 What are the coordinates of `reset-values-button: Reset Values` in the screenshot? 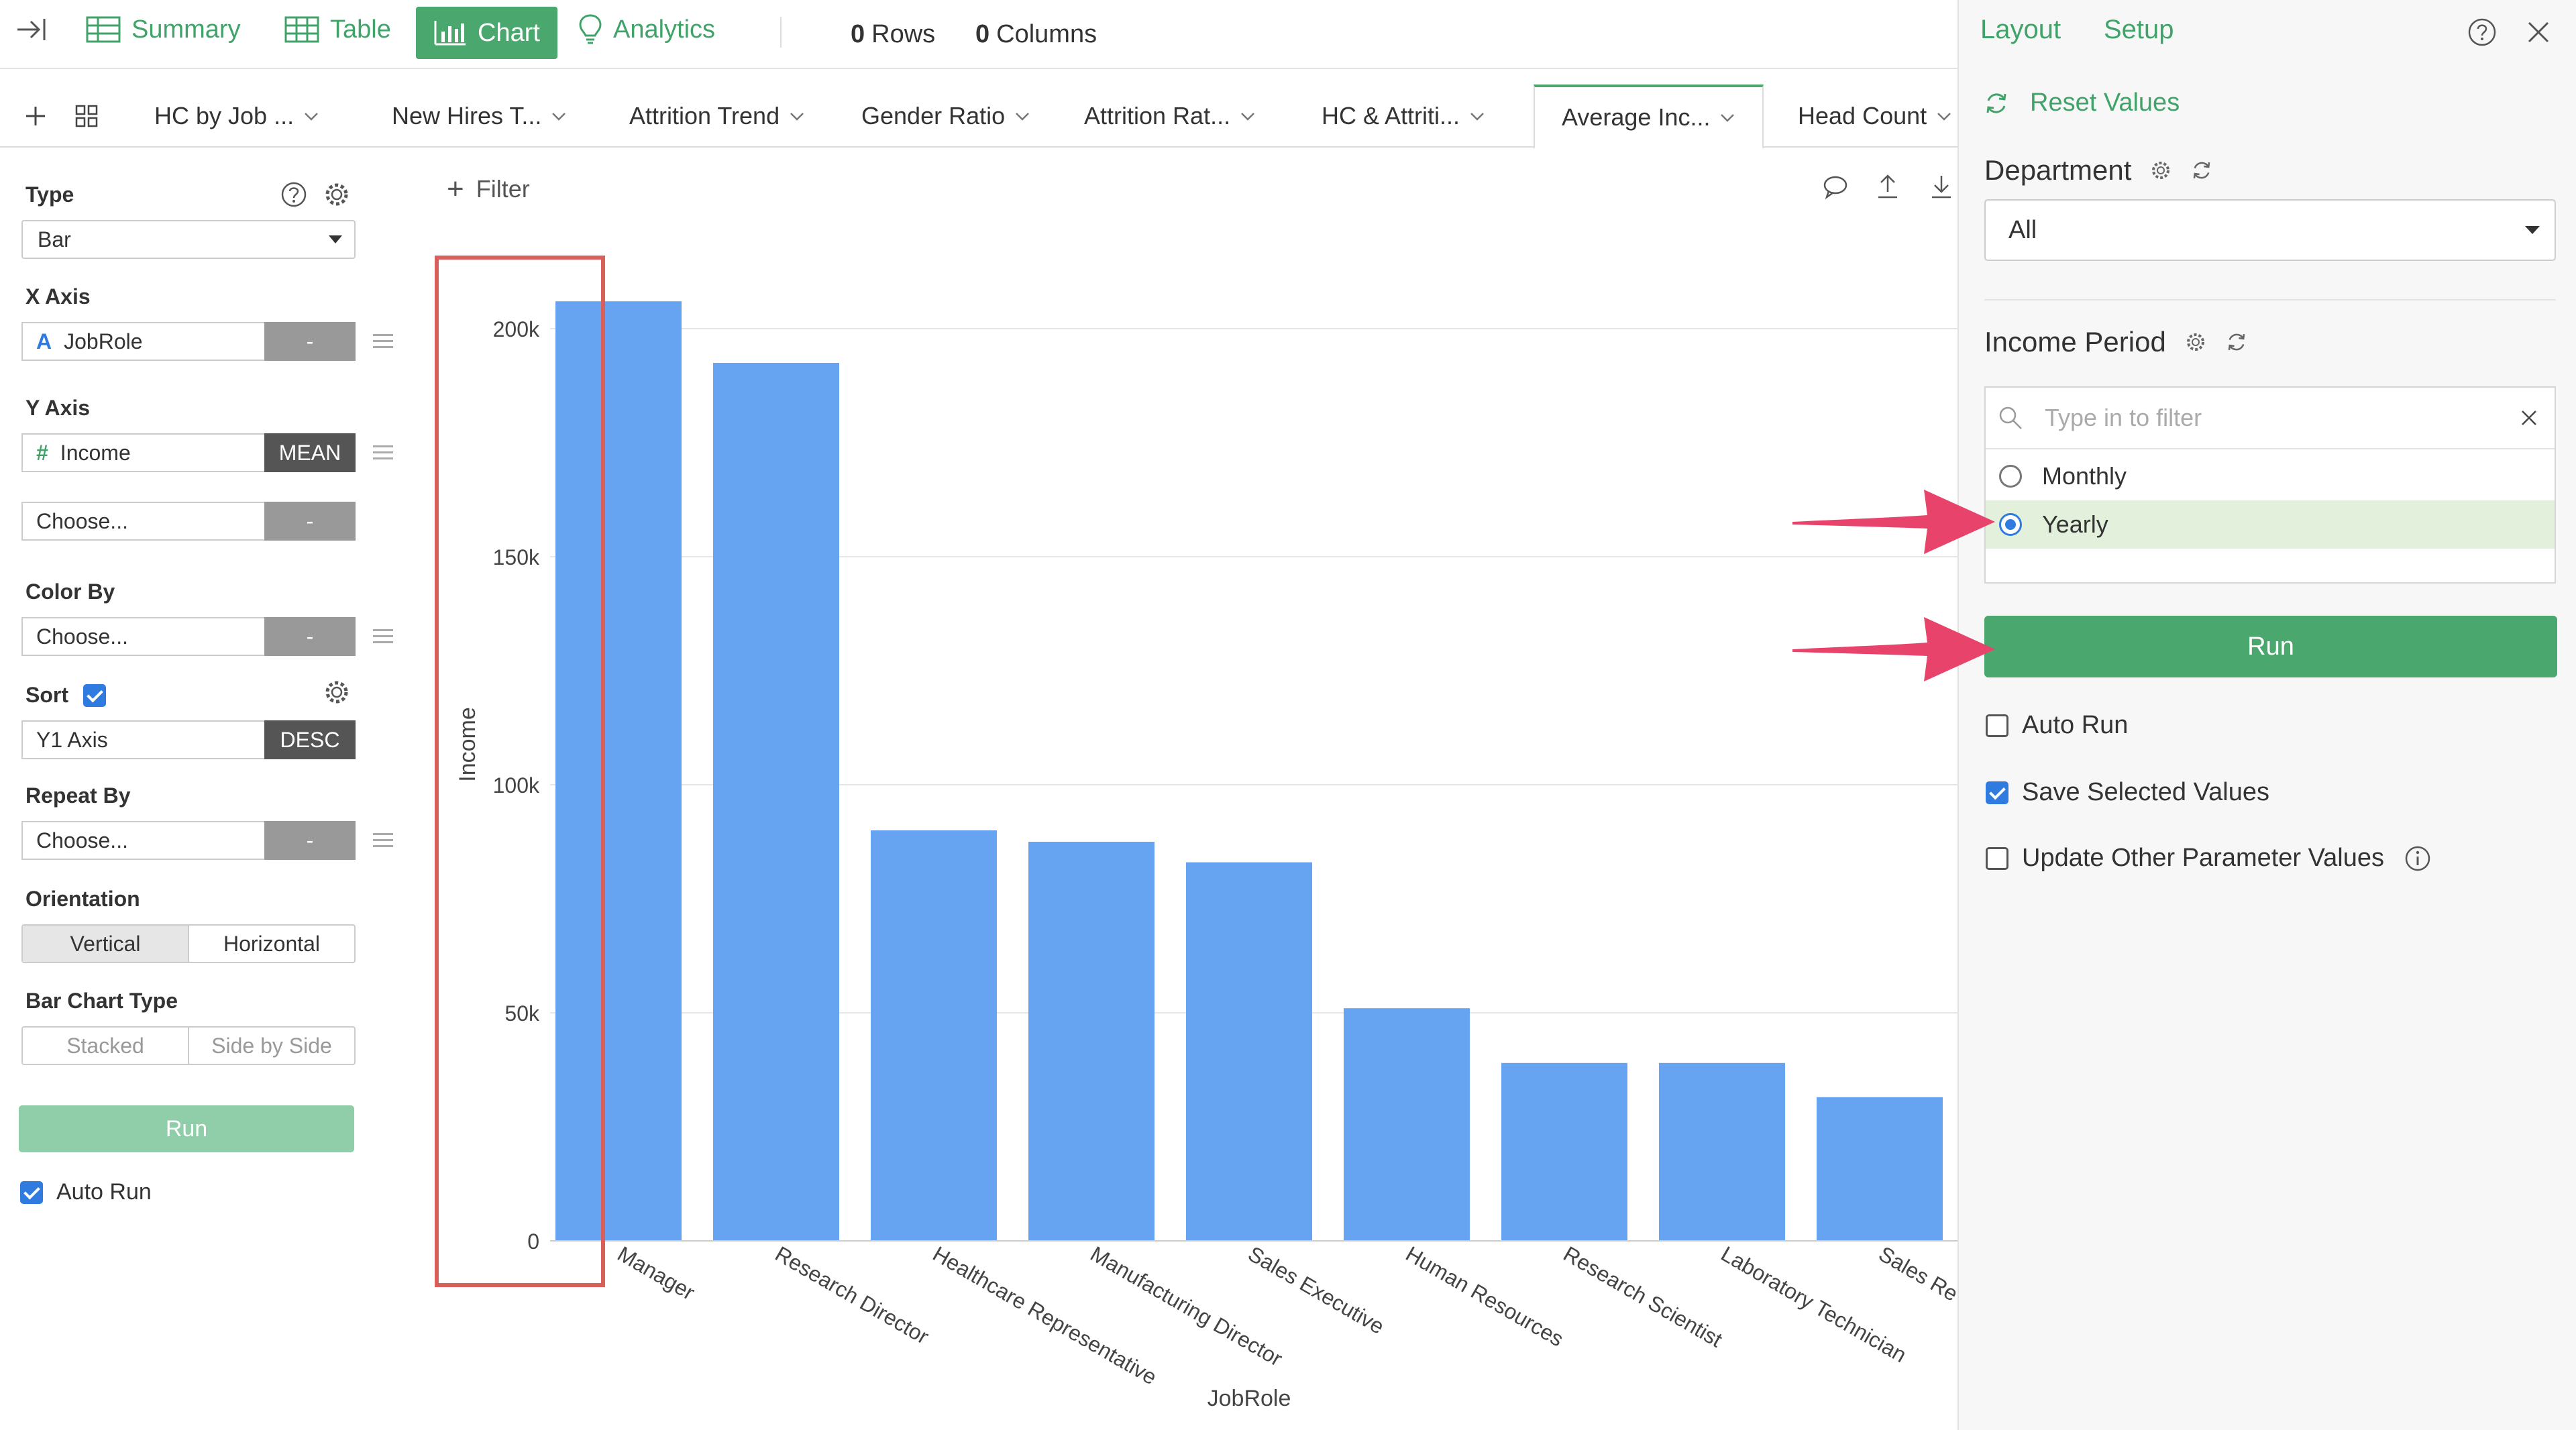 It's located at (2081, 103).